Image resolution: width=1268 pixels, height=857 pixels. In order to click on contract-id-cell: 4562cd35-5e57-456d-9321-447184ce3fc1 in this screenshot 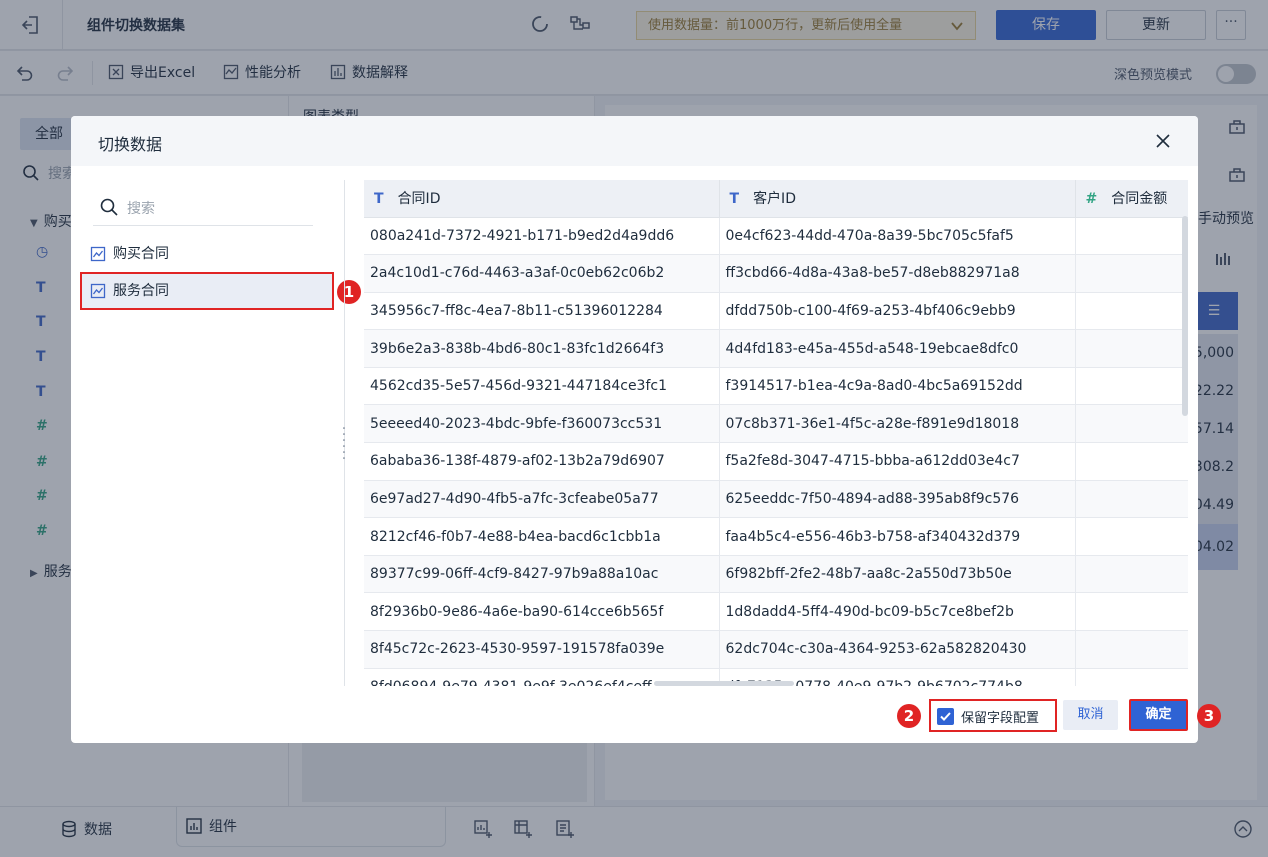, I will do `click(542, 386)`.